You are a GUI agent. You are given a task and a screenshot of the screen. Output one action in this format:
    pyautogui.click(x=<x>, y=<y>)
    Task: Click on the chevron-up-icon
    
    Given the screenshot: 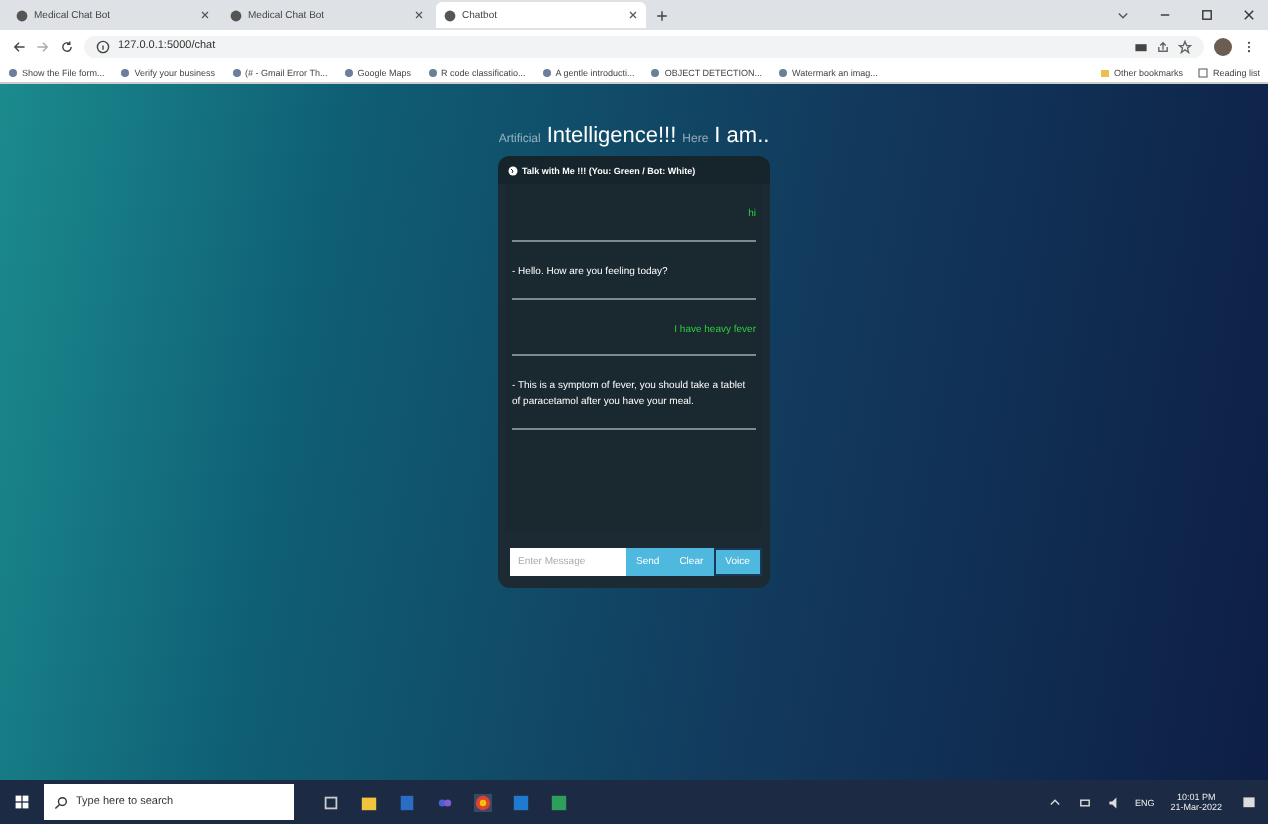 What is the action you would take?
    pyautogui.click(x=1055, y=802)
    